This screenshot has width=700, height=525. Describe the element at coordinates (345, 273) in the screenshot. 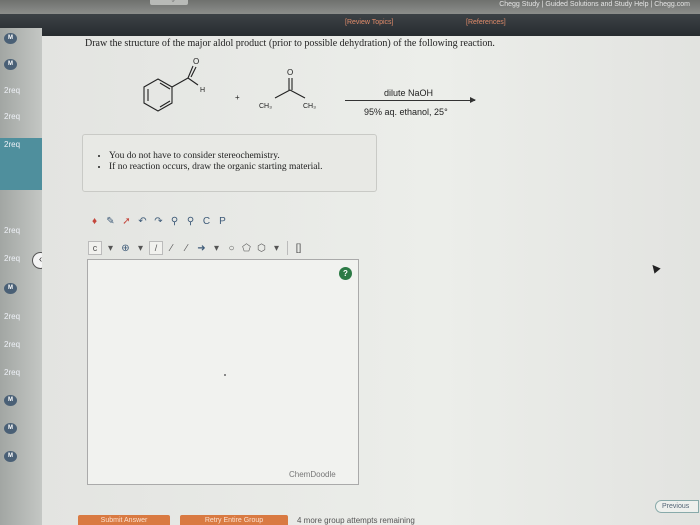

I see `help-icon: ?` at that location.